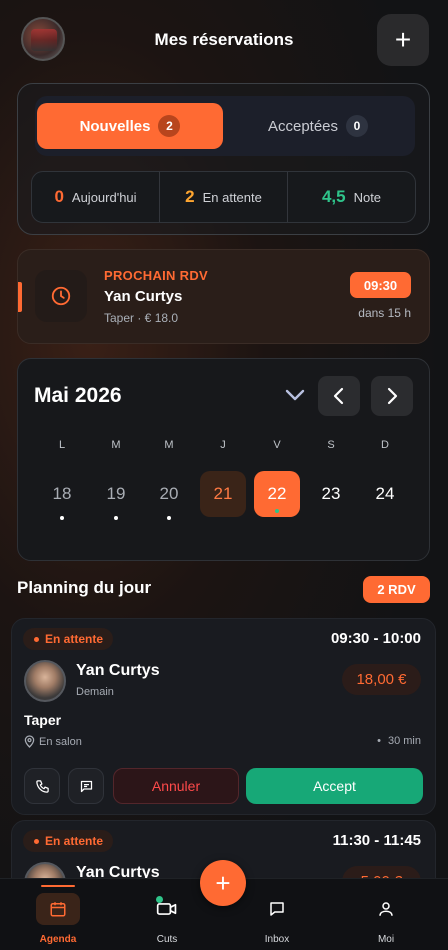 The image size is (448, 950). I want to click on calendar-icon, so click(58, 909).